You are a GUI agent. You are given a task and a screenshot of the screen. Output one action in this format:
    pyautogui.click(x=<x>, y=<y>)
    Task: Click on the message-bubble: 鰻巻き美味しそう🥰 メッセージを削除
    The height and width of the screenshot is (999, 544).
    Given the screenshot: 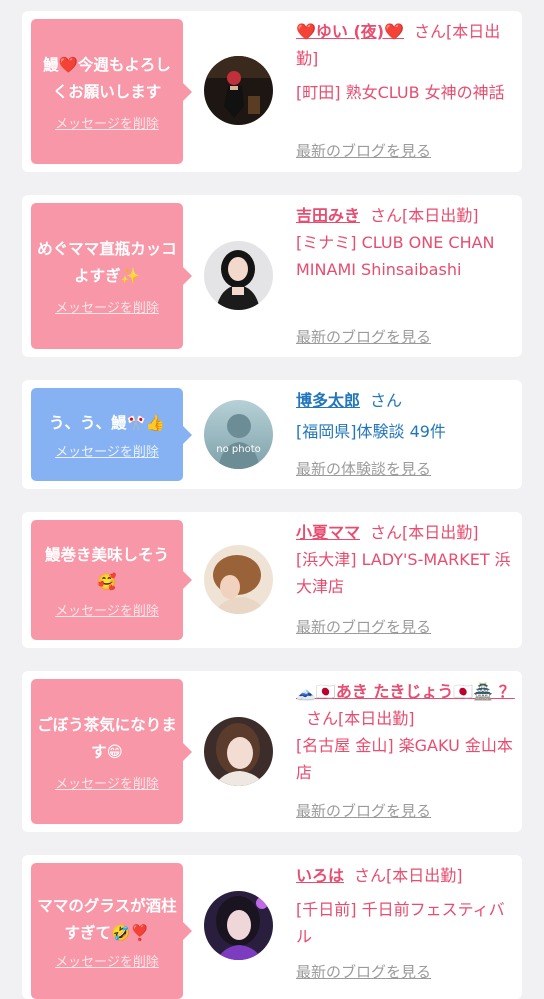 What is the action you would take?
    pyautogui.click(x=111, y=580)
    